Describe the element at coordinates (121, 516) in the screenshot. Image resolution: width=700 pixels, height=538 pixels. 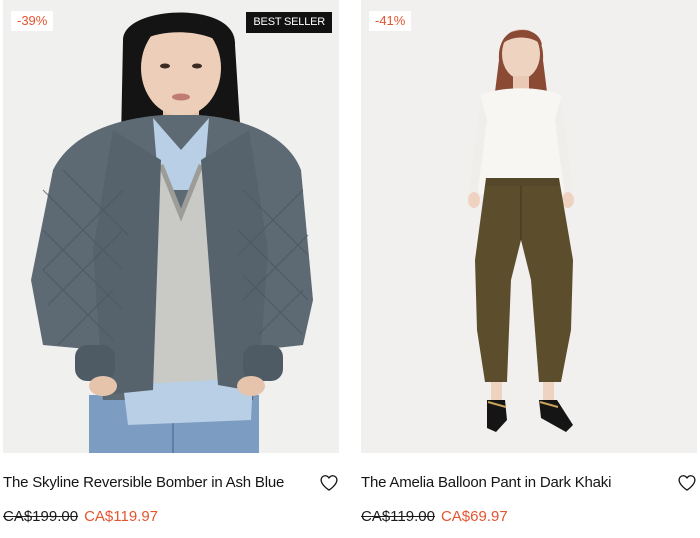
I see `sale-price: CA$119.97` at that location.